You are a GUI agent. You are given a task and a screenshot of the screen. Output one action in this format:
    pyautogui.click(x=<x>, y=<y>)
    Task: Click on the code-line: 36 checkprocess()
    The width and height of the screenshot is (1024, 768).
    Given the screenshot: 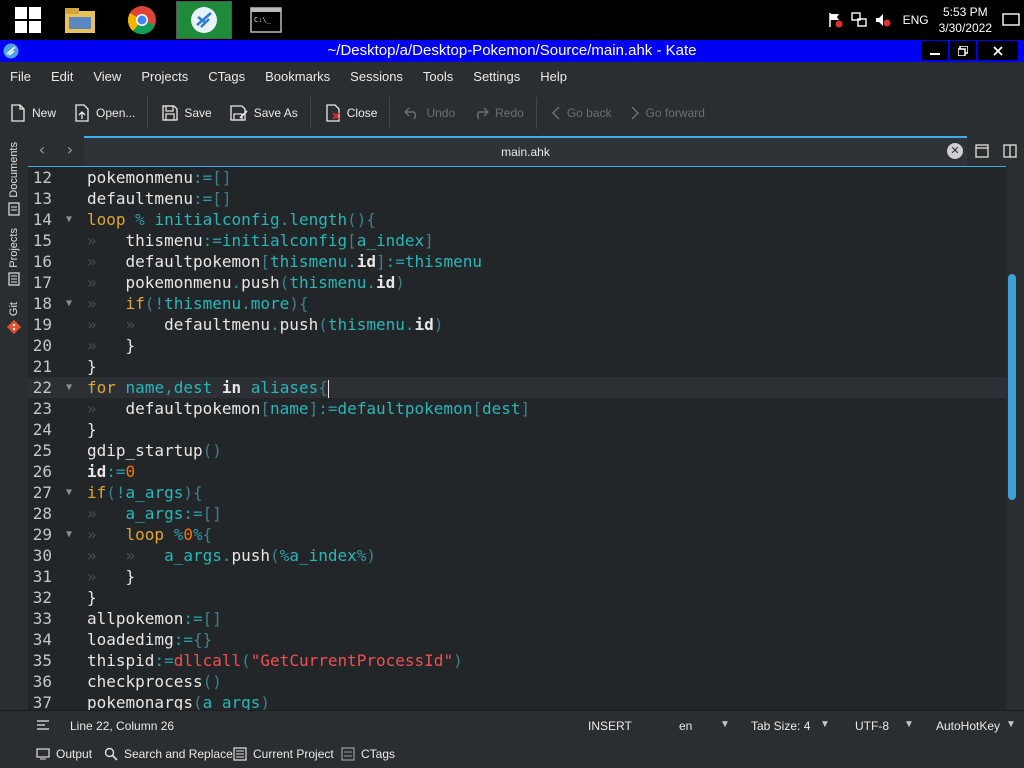 What is the action you would take?
    pyautogui.click(x=517, y=681)
    